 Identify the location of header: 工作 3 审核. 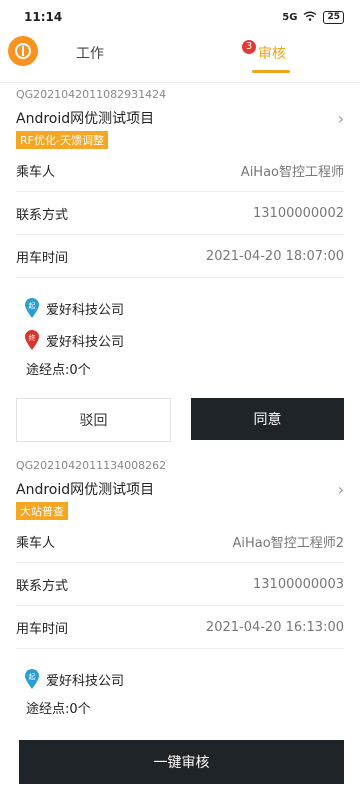
(180, 58).